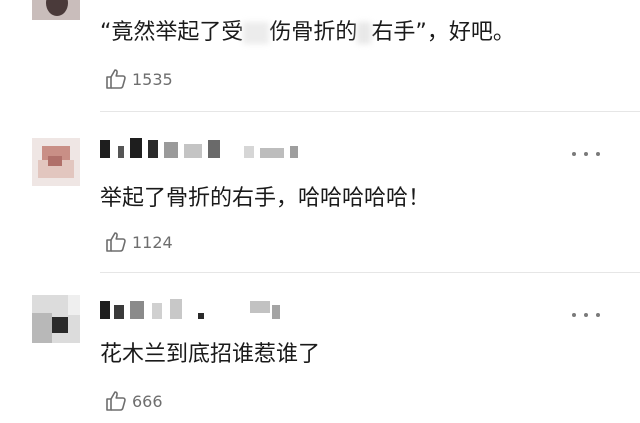  I want to click on like-button: 666, so click(133, 401).